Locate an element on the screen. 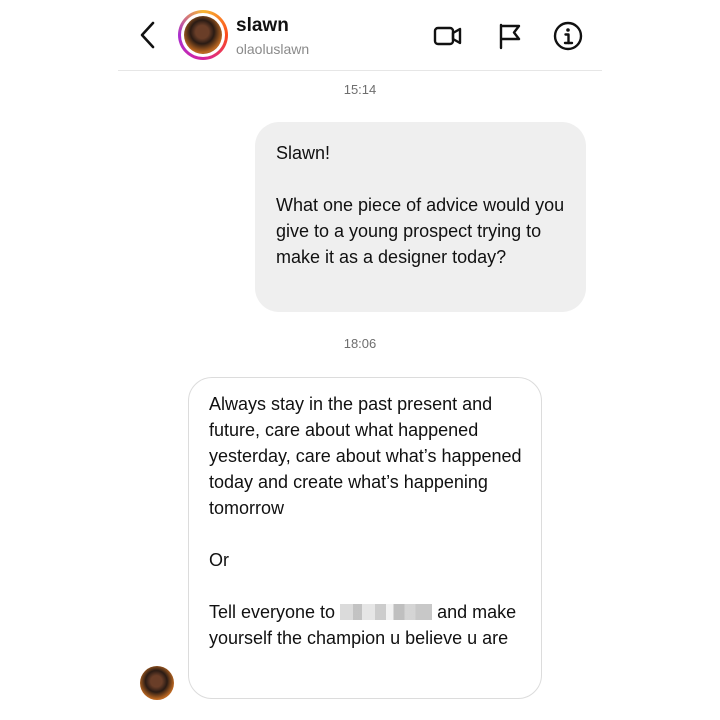 The height and width of the screenshot is (720, 720). info-icon is located at coordinates (568, 36).